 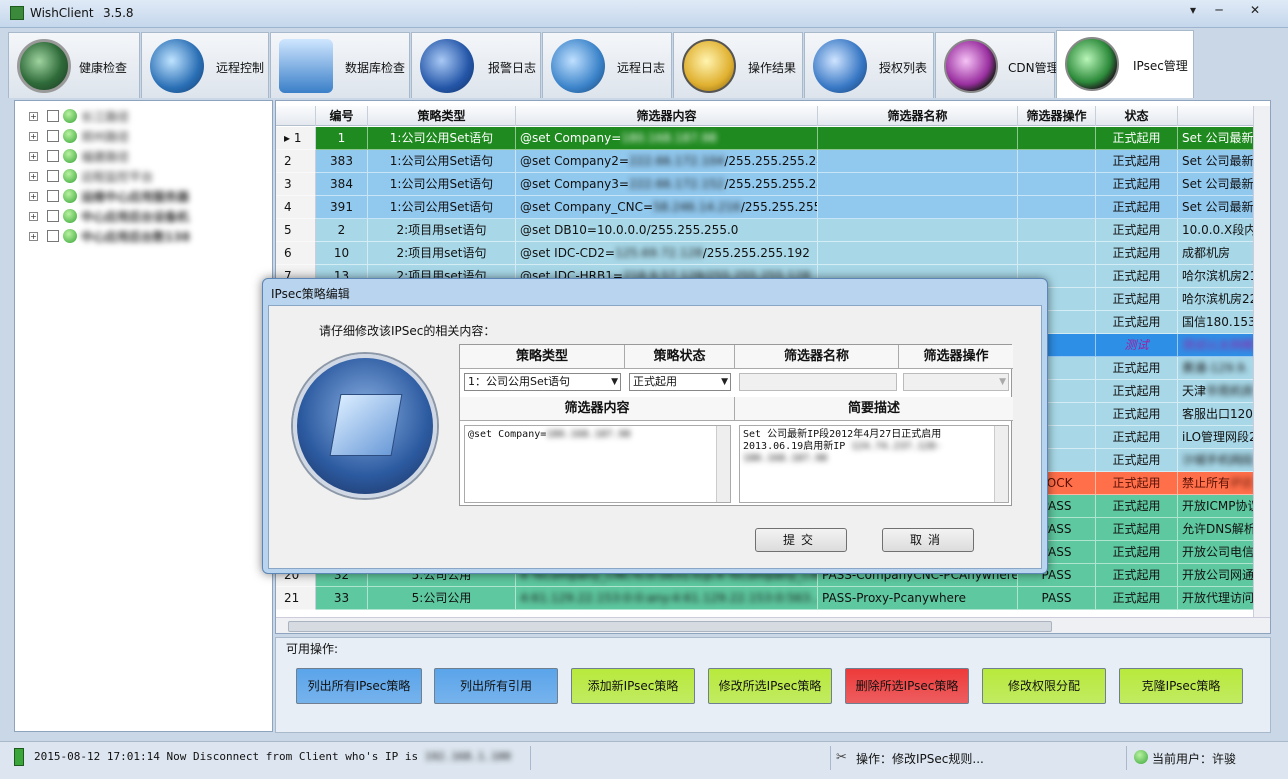 I want to click on horizontal-scrollbar, so click(x=773, y=625).